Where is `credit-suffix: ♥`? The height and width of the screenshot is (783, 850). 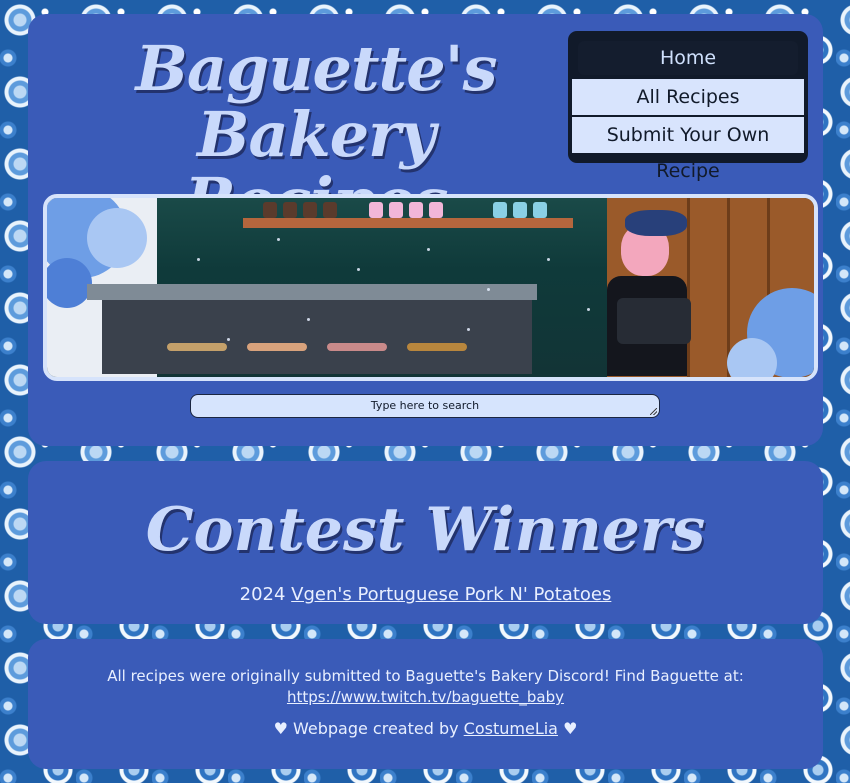
credit-suffix: ♥ is located at coordinates (570, 728).